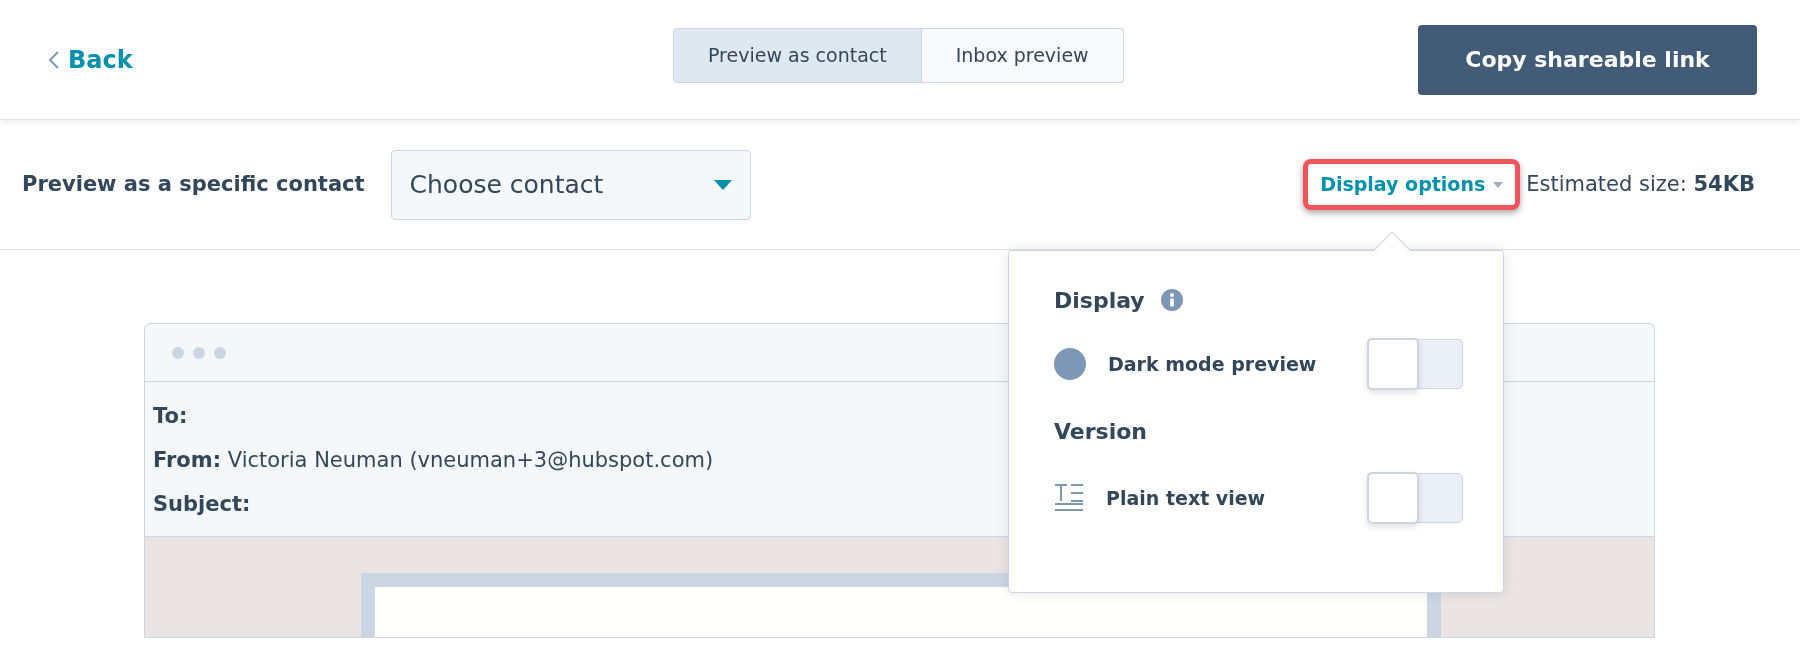 The height and width of the screenshot is (646, 1800). What do you see at coordinates (1022, 55) in the screenshot?
I see `tab: Inbox preview` at bounding box center [1022, 55].